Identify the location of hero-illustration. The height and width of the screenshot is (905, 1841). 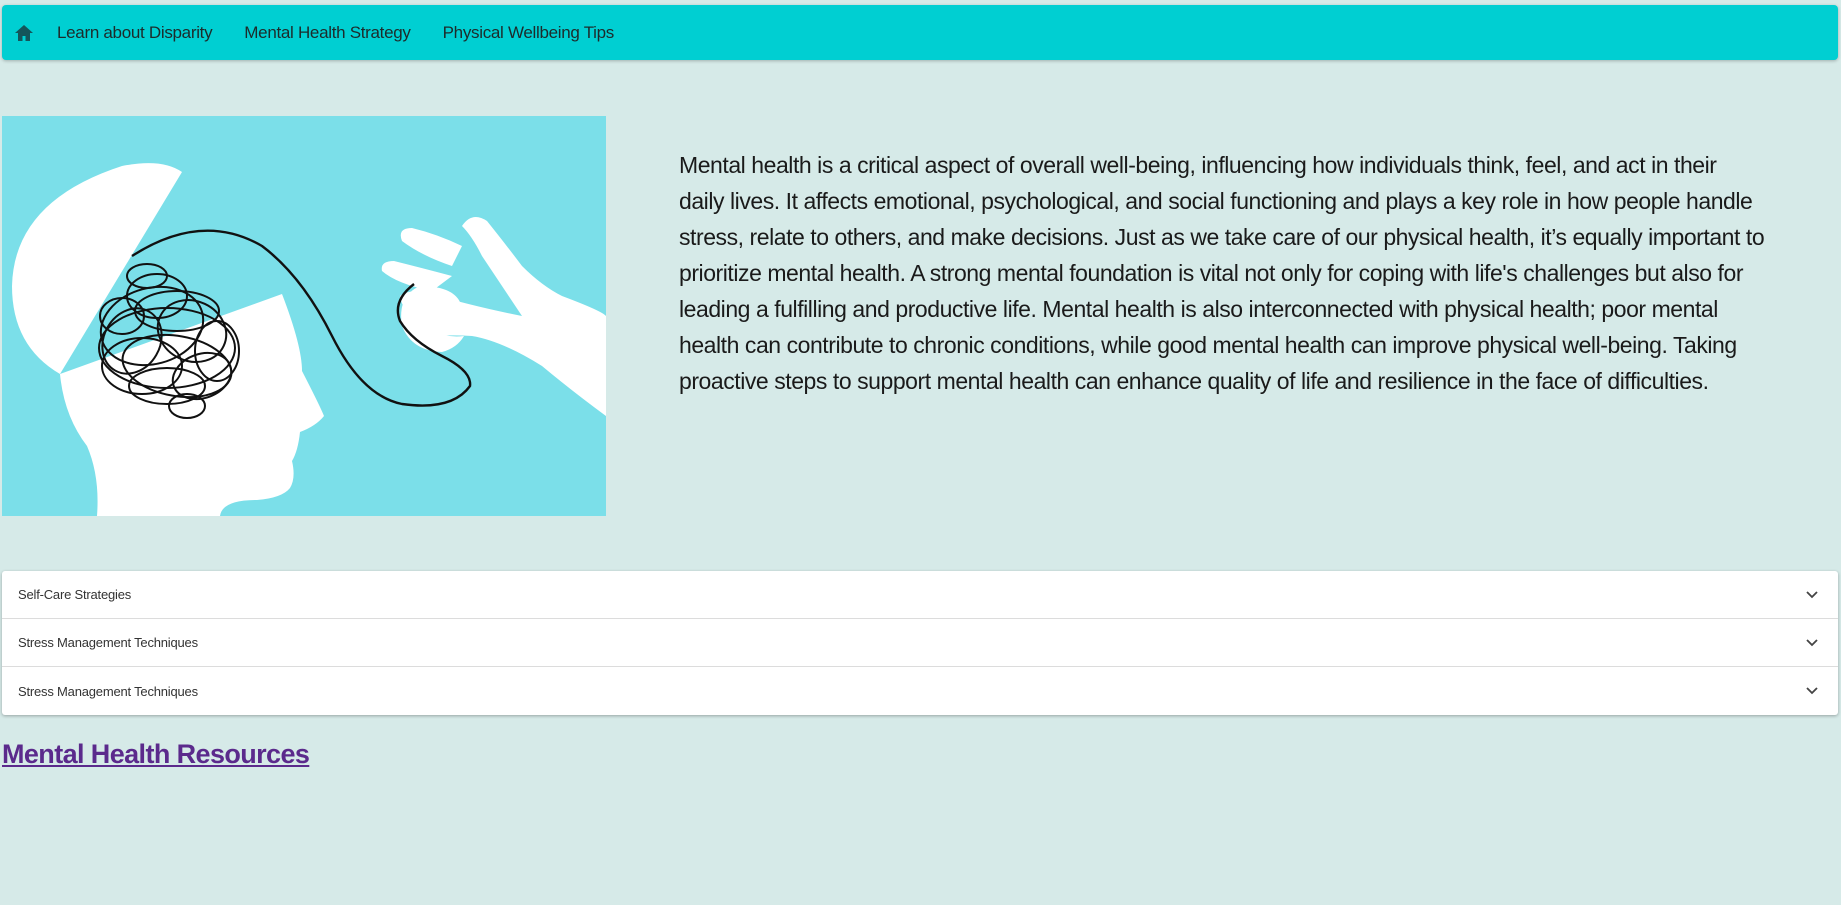
(304, 316).